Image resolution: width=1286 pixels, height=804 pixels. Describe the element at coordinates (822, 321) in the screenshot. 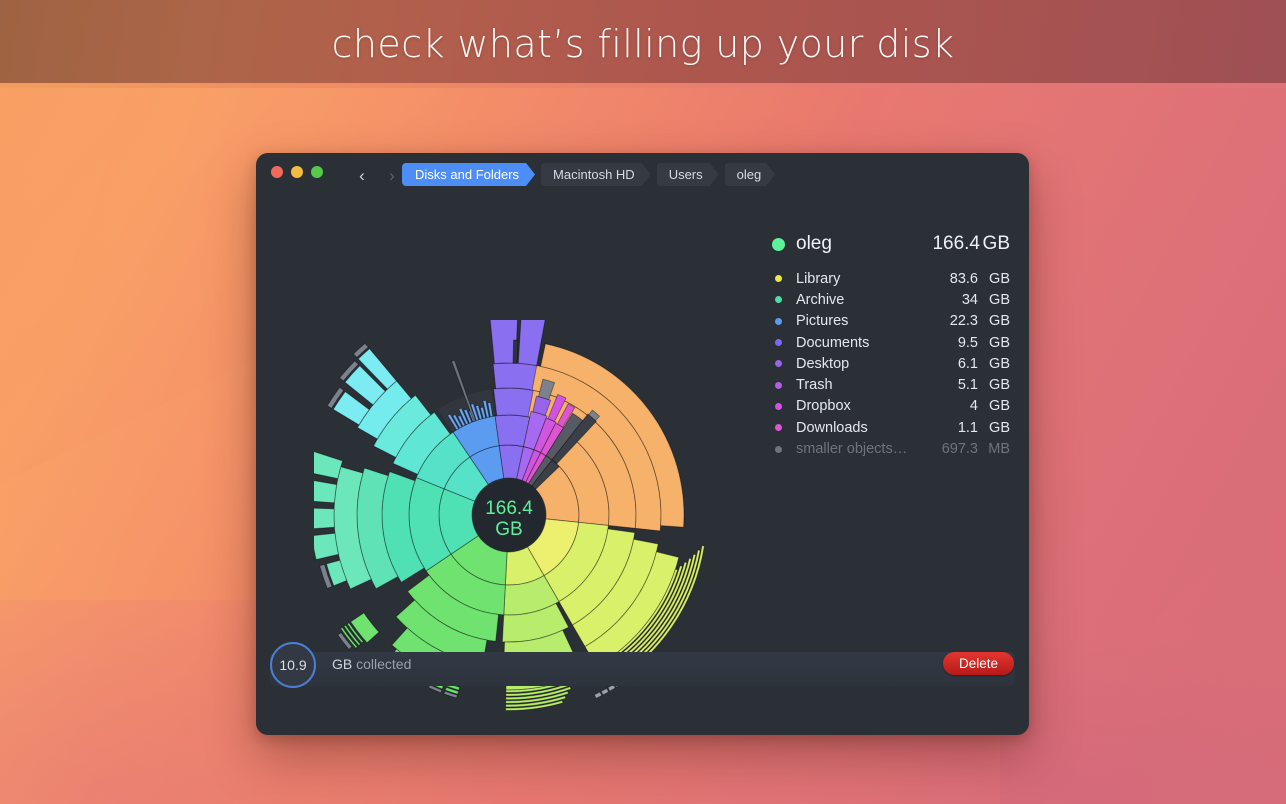

I see `legend-item-name: Pictures` at that location.